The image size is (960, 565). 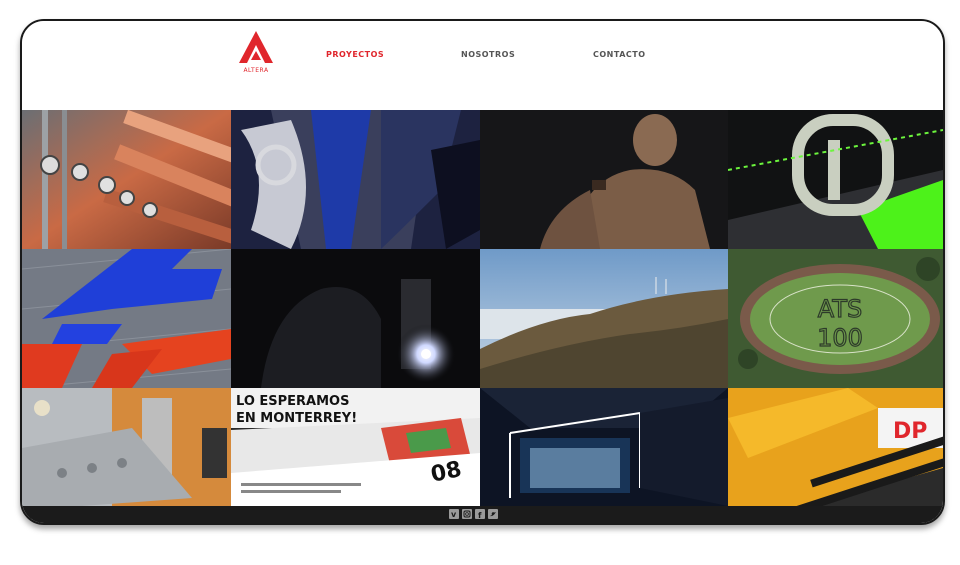 I want to click on project-tile-welding, so click(x=355, y=318).